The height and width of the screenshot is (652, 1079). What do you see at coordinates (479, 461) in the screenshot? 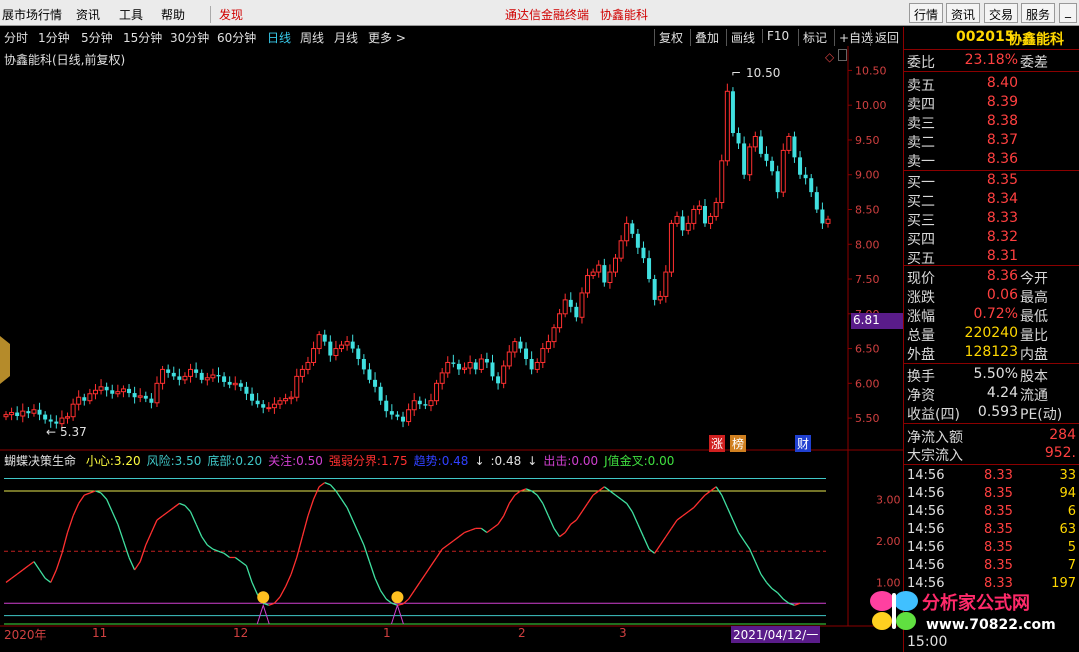
I see `indicator-param: ↓` at bounding box center [479, 461].